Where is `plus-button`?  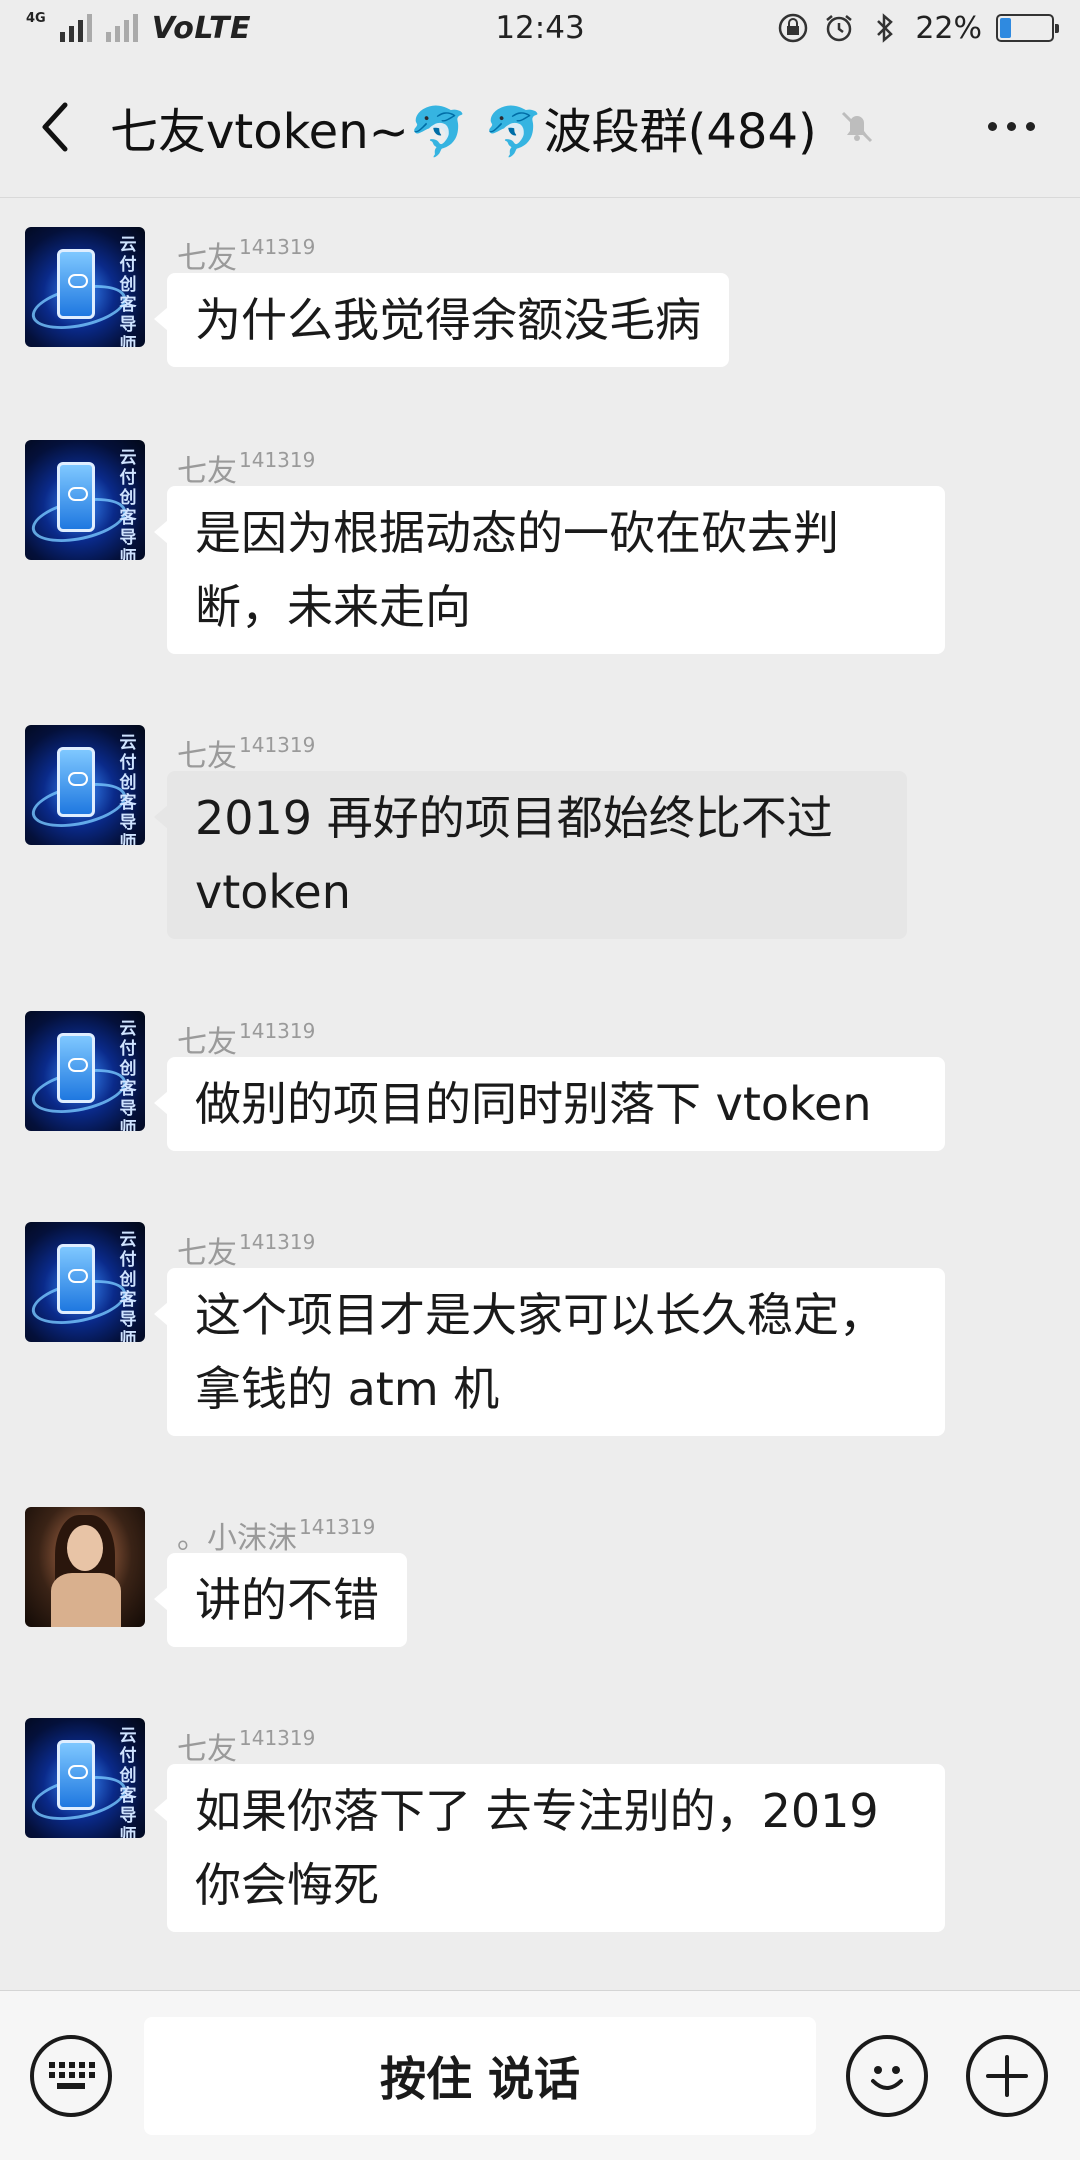 plus-button is located at coordinates (1007, 2076).